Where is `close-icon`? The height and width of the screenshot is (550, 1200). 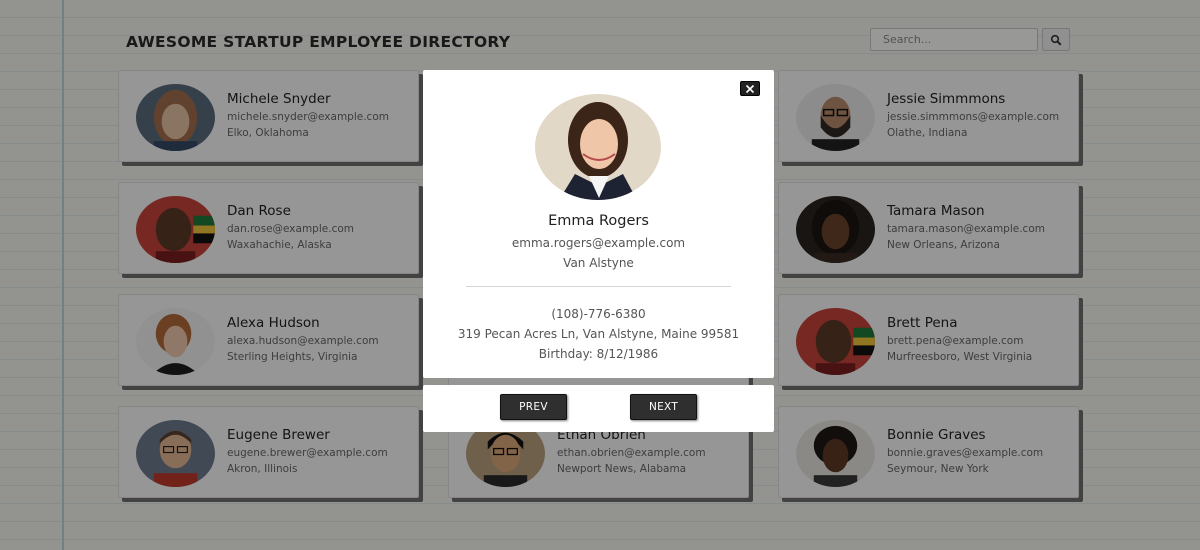 close-icon is located at coordinates (750, 88).